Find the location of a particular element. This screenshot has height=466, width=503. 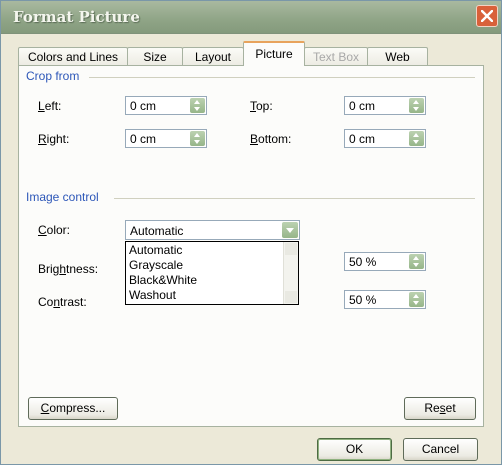

crop-bottom-value: 0 cm is located at coordinates (362, 139).